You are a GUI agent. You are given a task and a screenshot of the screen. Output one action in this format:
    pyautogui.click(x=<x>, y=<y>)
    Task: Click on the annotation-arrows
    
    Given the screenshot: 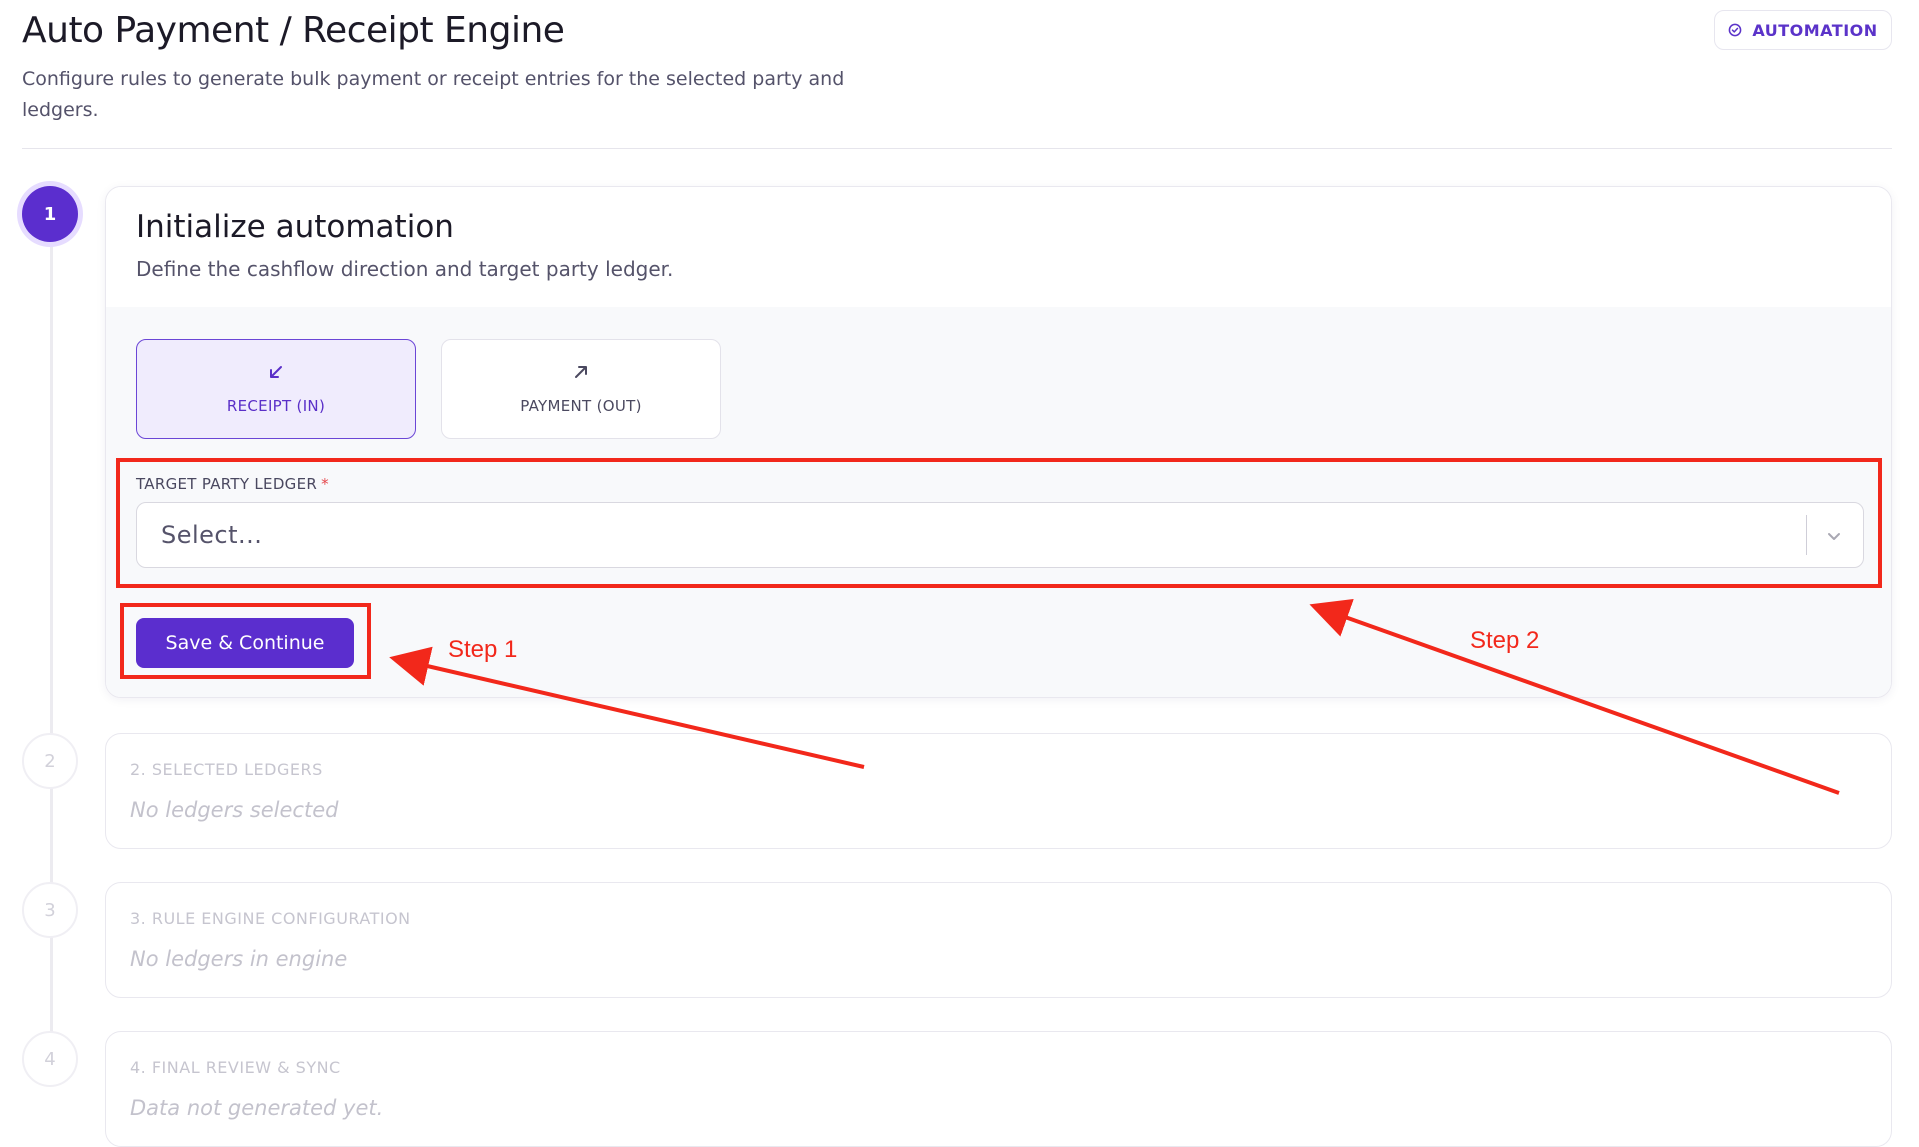 What is the action you would take?
    pyautogui.click(x=1114, y=696)
    